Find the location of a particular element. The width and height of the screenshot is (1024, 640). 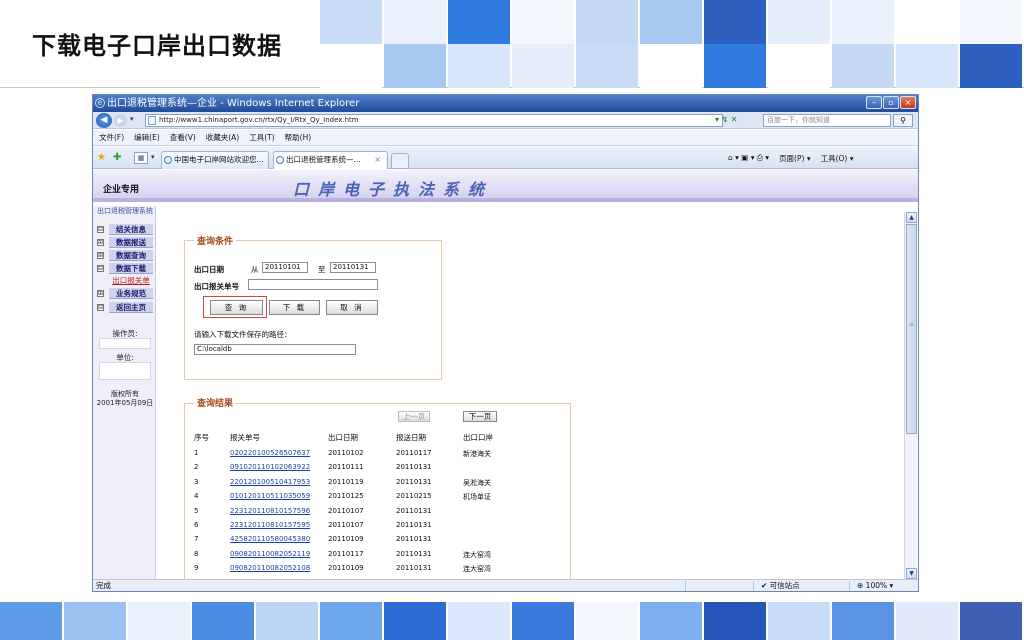

table-header: 出口日期 is located at coordinates (343, 437).